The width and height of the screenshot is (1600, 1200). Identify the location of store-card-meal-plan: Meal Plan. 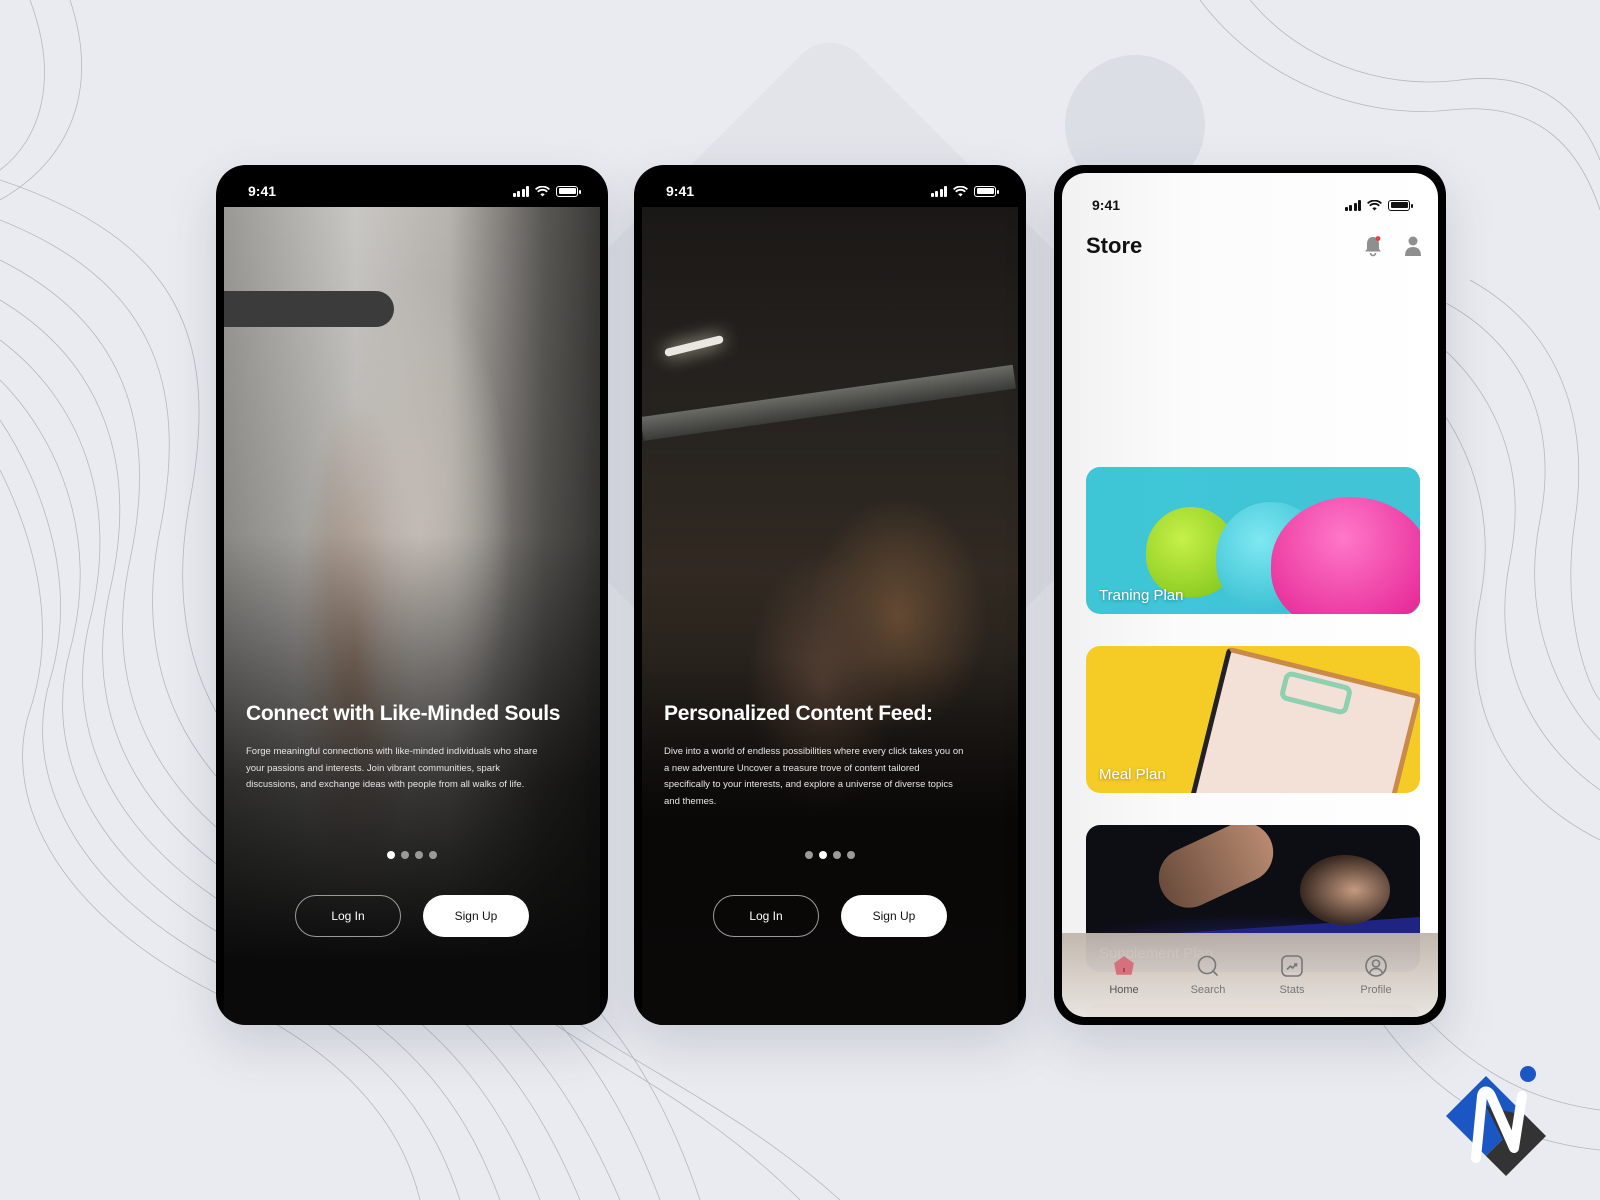
(1253, 719).